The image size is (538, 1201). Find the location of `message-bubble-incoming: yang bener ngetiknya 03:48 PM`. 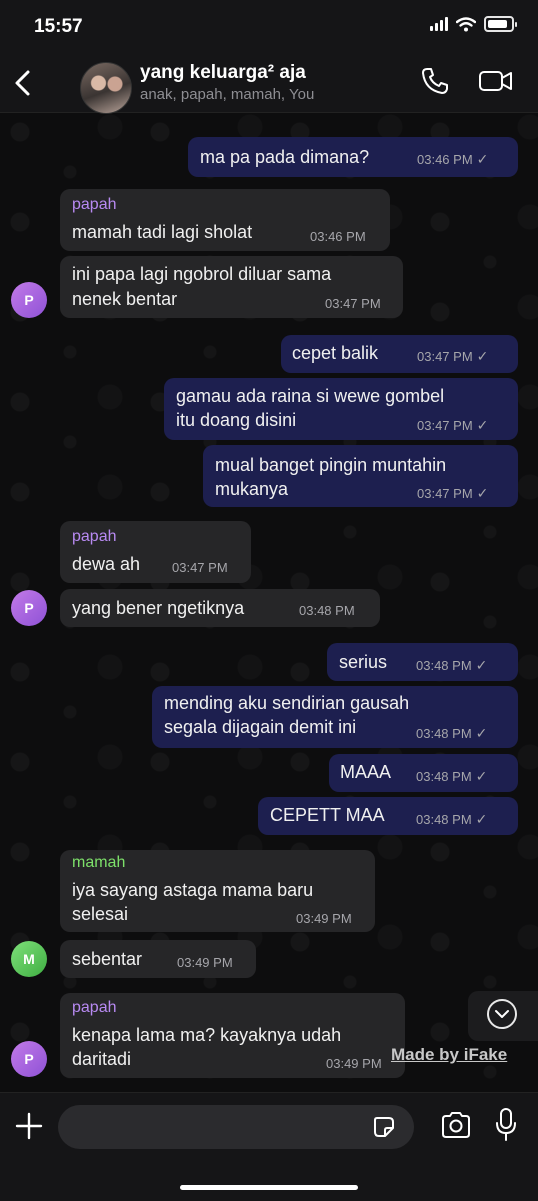

message-bubble-incoming: yang bener ngetiknya 03:48 PM is located at coordinates (220, 608).